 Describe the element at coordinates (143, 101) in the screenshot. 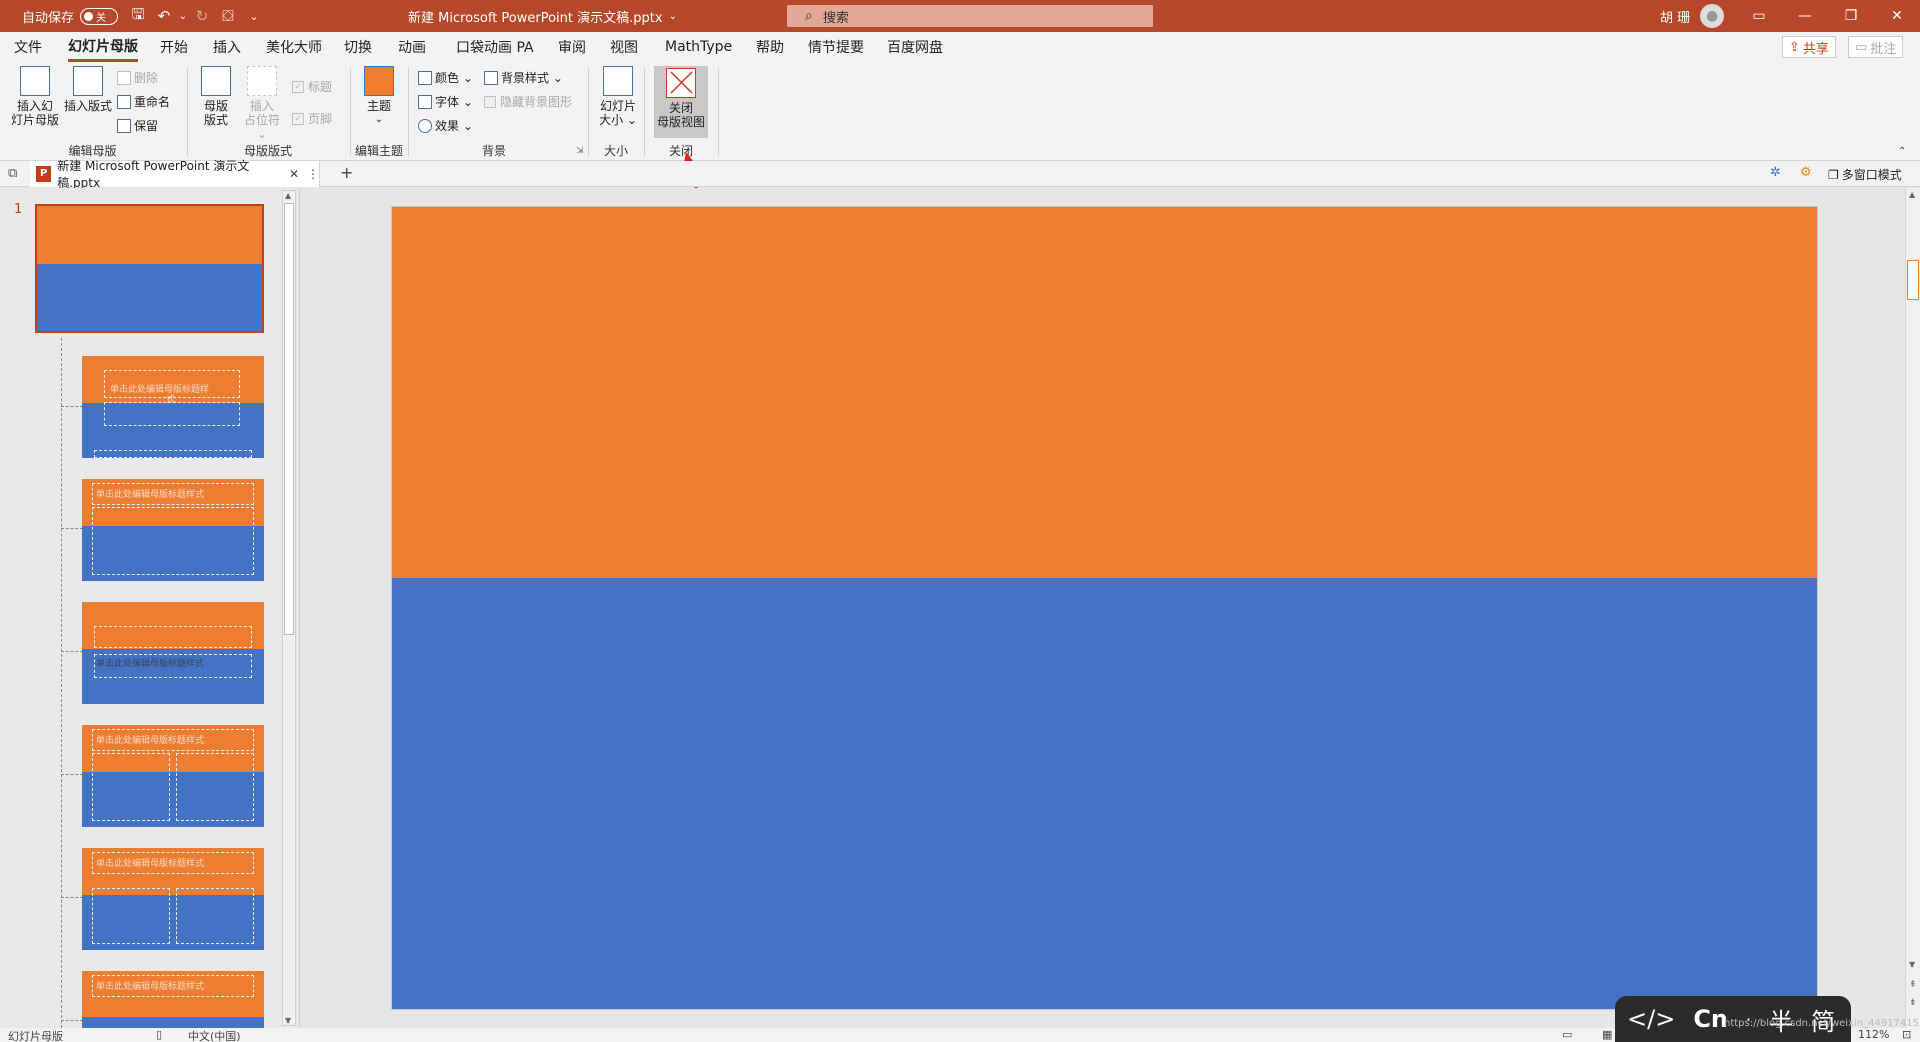

I see `rename-button: 重命名` at that location.